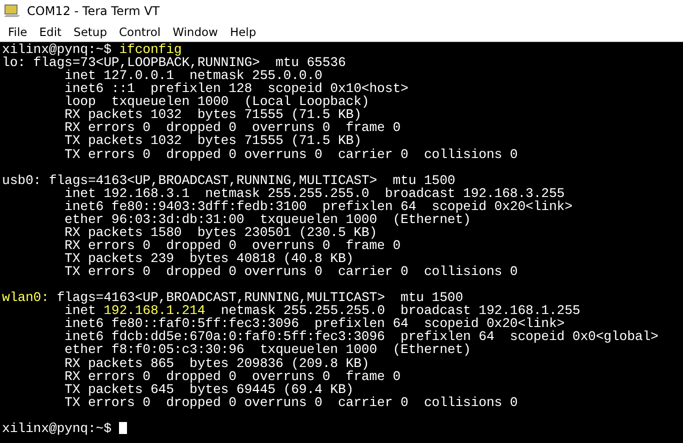 Image resolution: width=683 pixels, height=443 pixels. What do you see at coordinates (91, 31) in the screenshot?
I see `menu-item: Setup` at bounding box center [91, 31].